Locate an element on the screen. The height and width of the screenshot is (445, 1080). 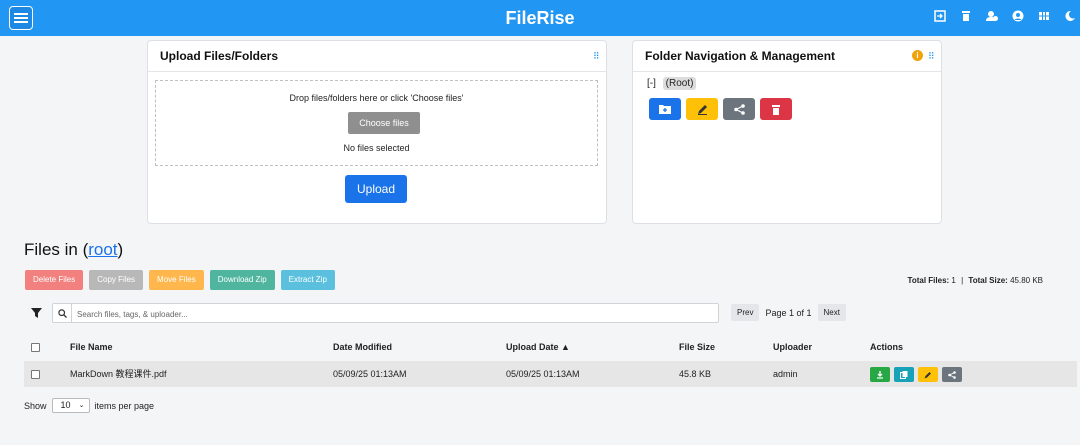
filter-icon is located at coordinates (36, 313).